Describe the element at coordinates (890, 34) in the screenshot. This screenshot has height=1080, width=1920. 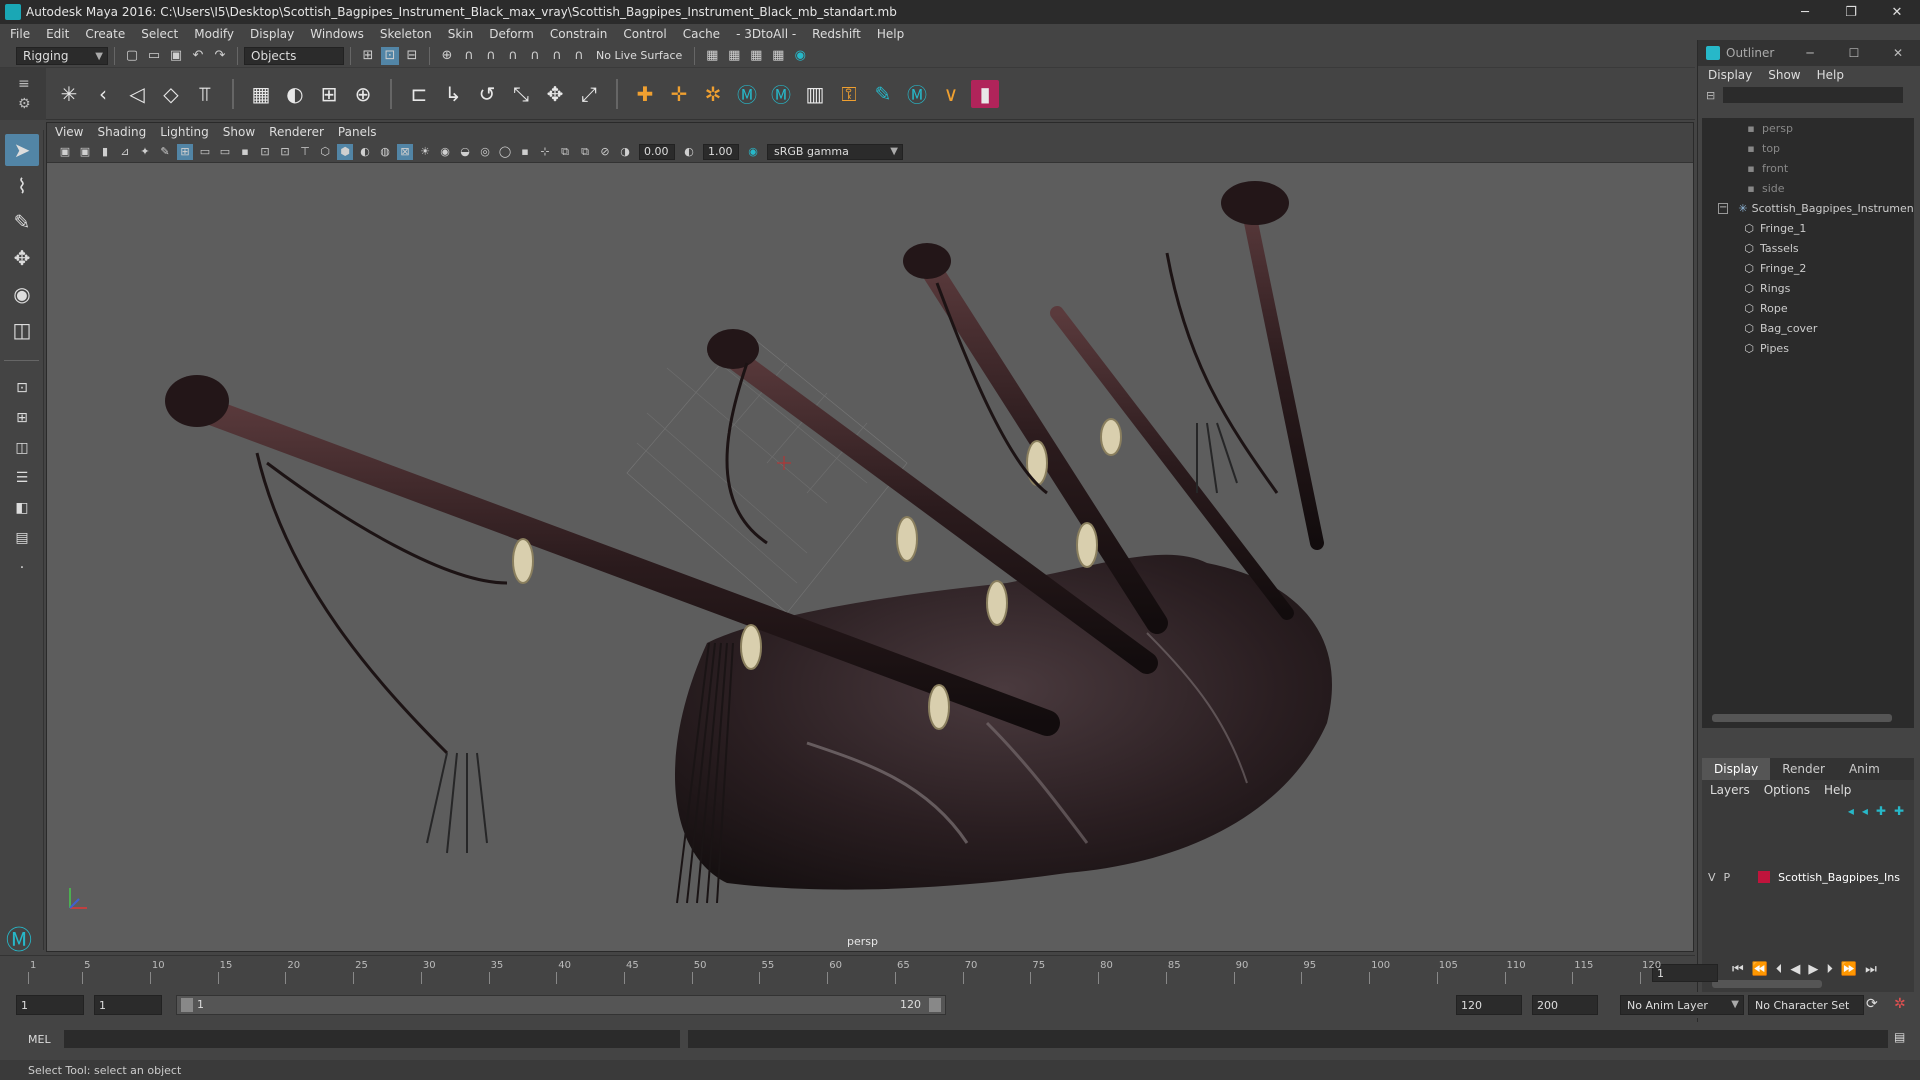
I see `menu-help: Help` at that location.